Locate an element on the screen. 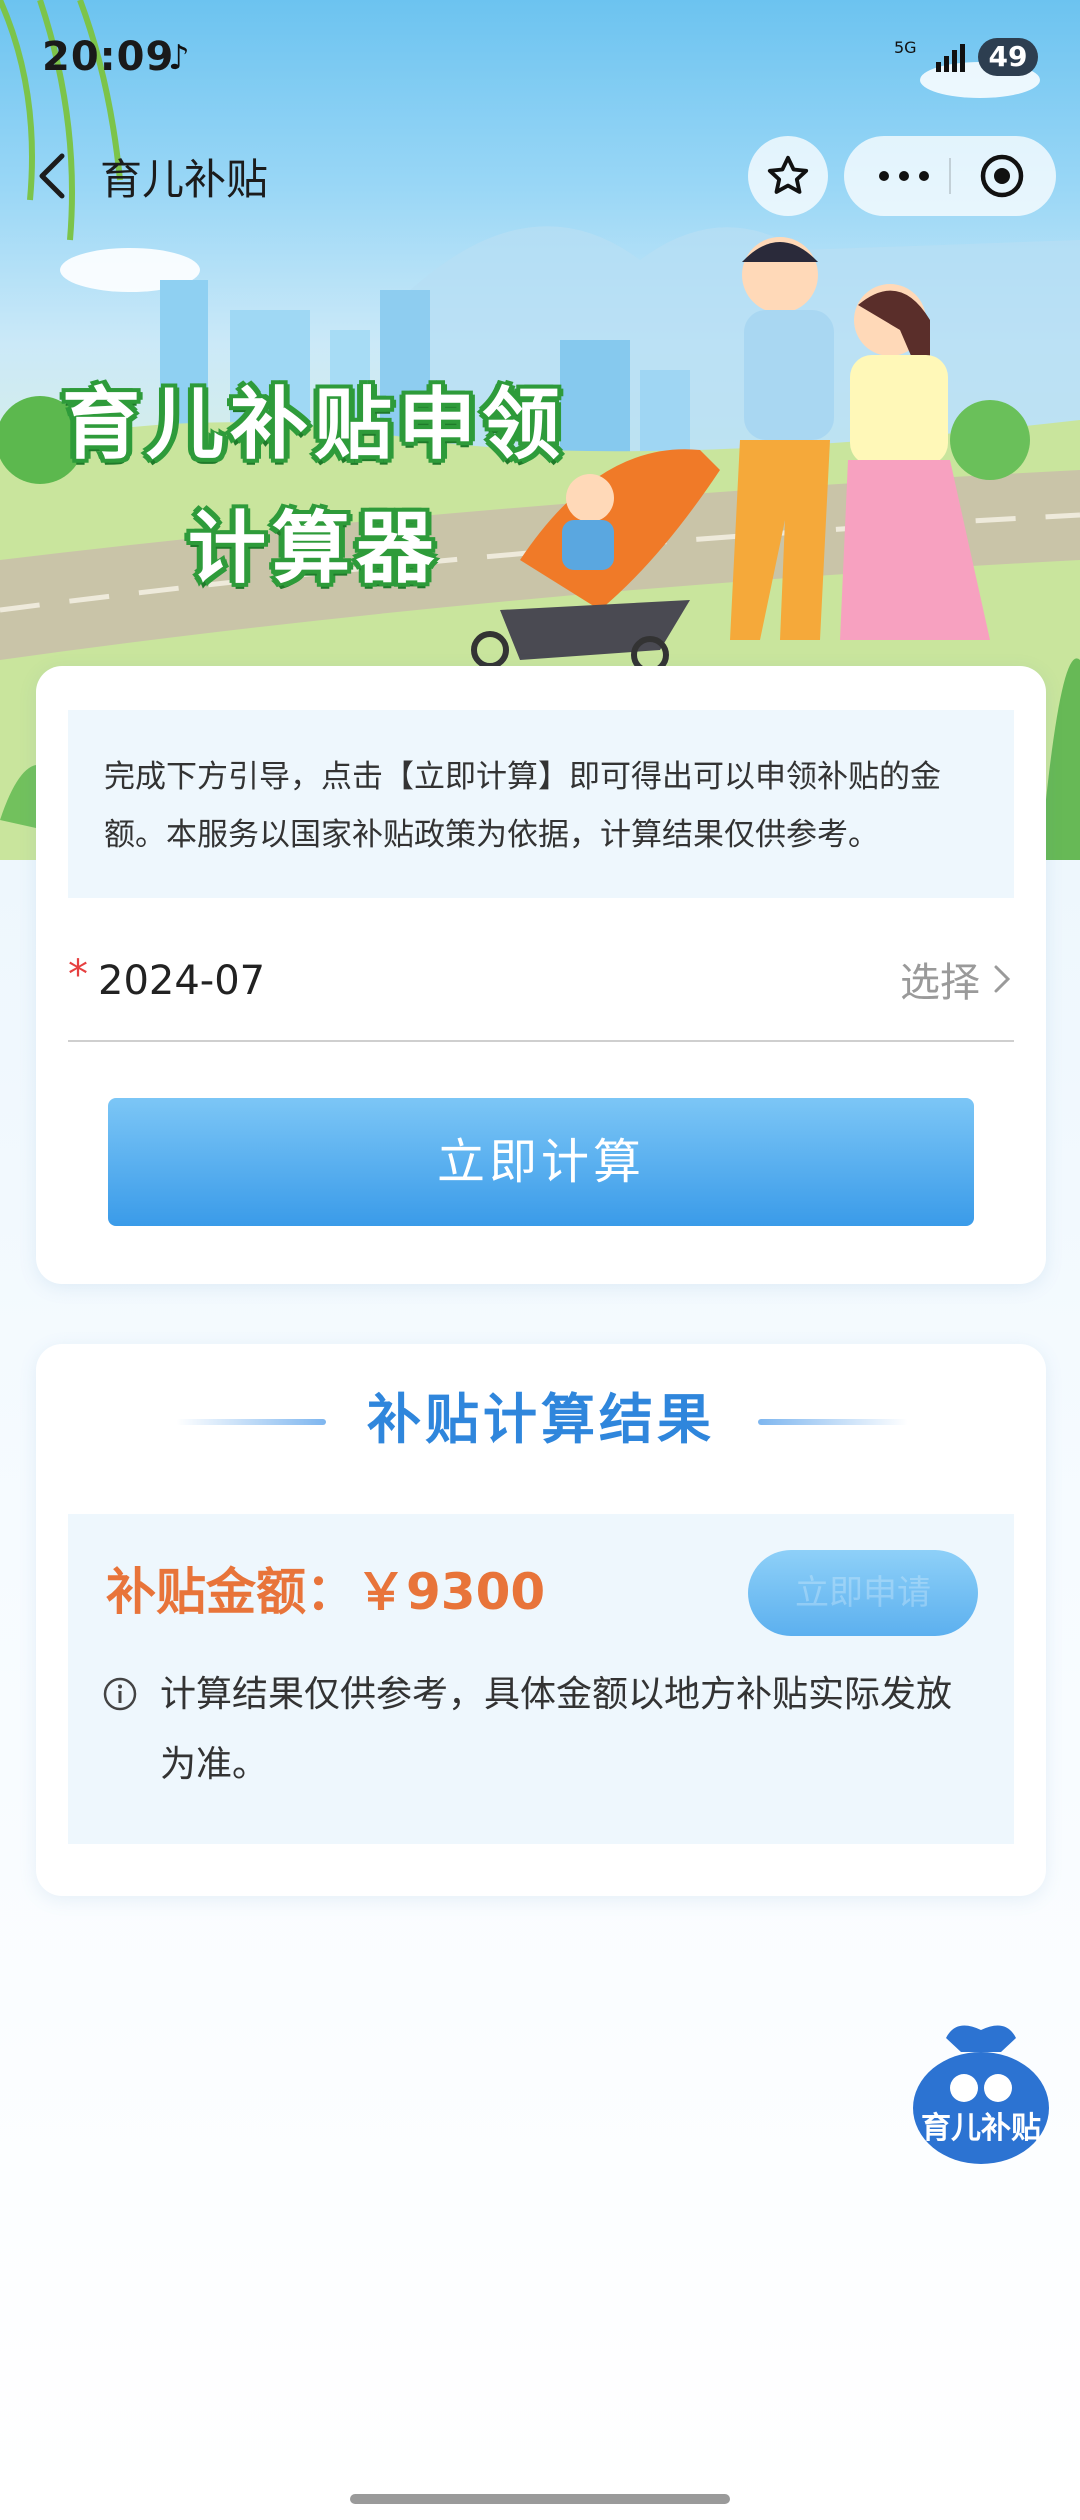  result-heading-text: 补贴计算结果 is located at coordinates (541, 1419).